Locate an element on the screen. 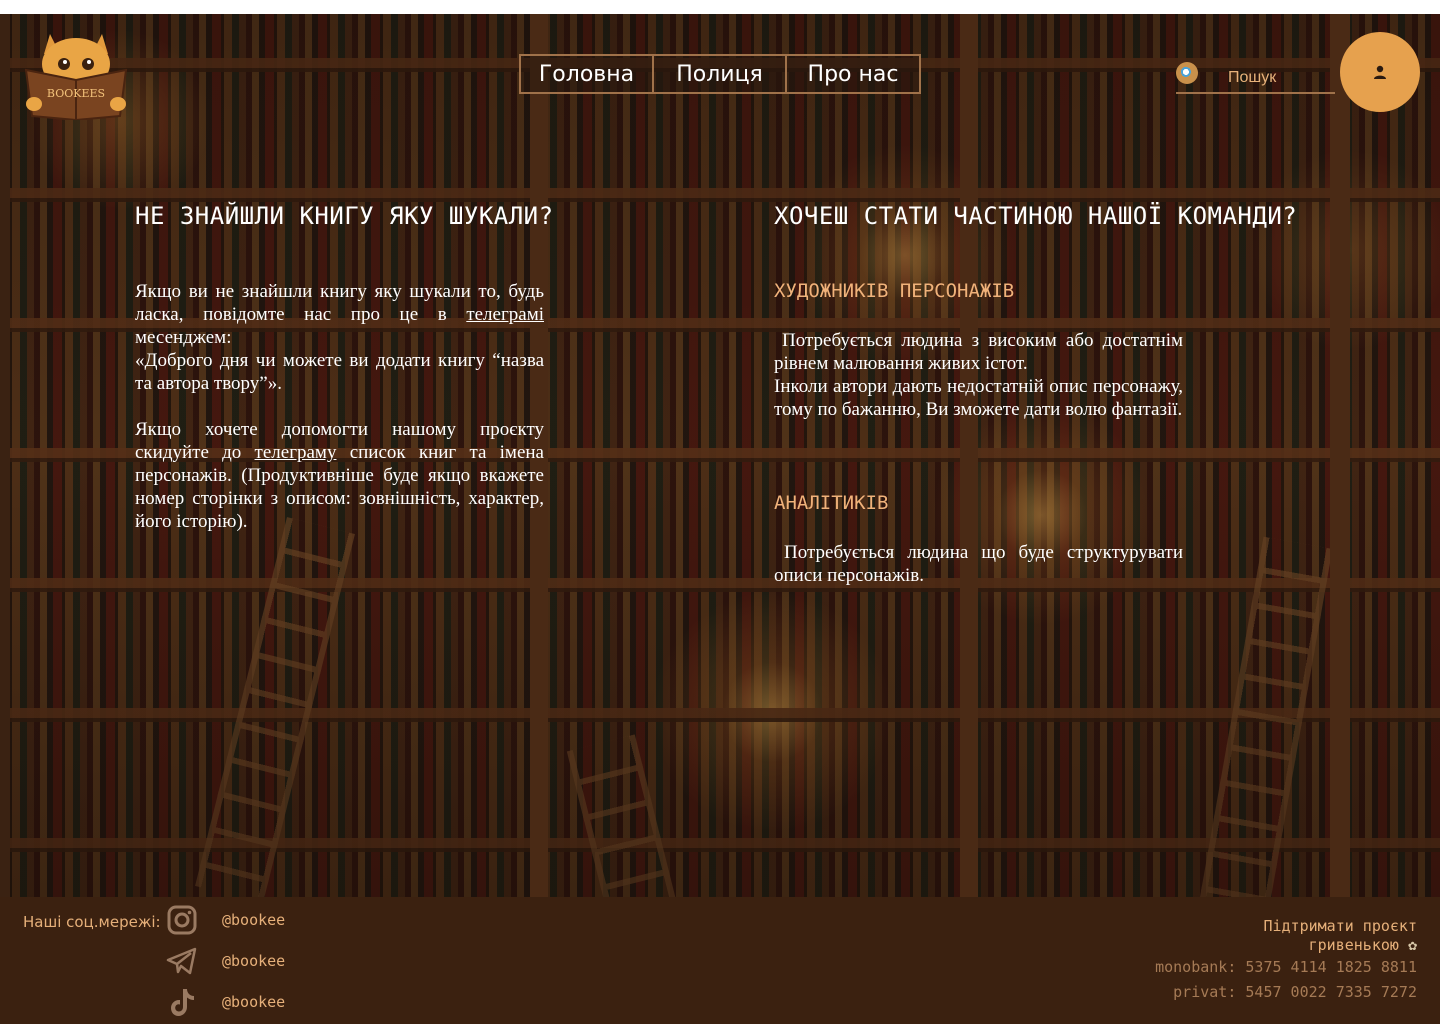 This screenshot has width=1440, height=1024. social-row-tiktok: @bookee is located at coordinates (225, 1002).